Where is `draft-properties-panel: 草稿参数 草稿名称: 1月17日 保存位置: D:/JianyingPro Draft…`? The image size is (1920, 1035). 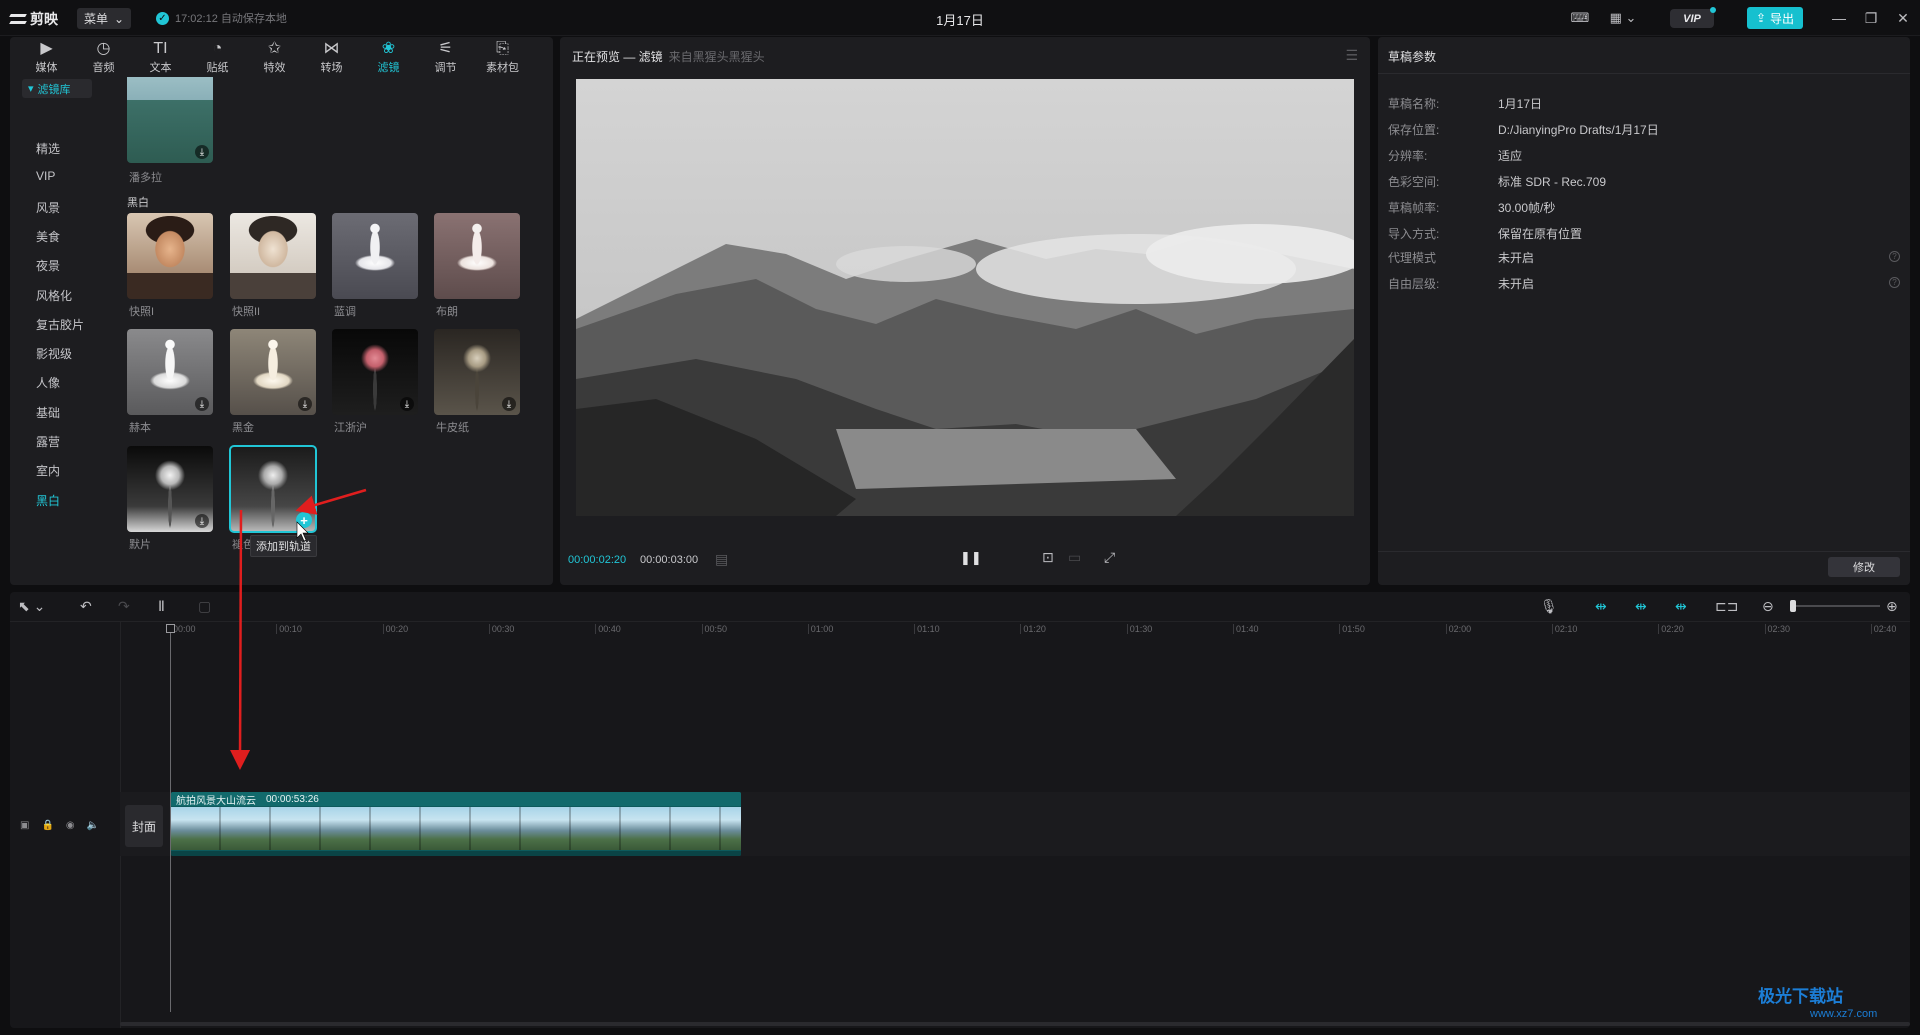 draft-properties-panel: 草稿参数 草稿名称: 1月17日 保存位置: D:/JianyingPro Draft… is located at coordinates (1644, 311).